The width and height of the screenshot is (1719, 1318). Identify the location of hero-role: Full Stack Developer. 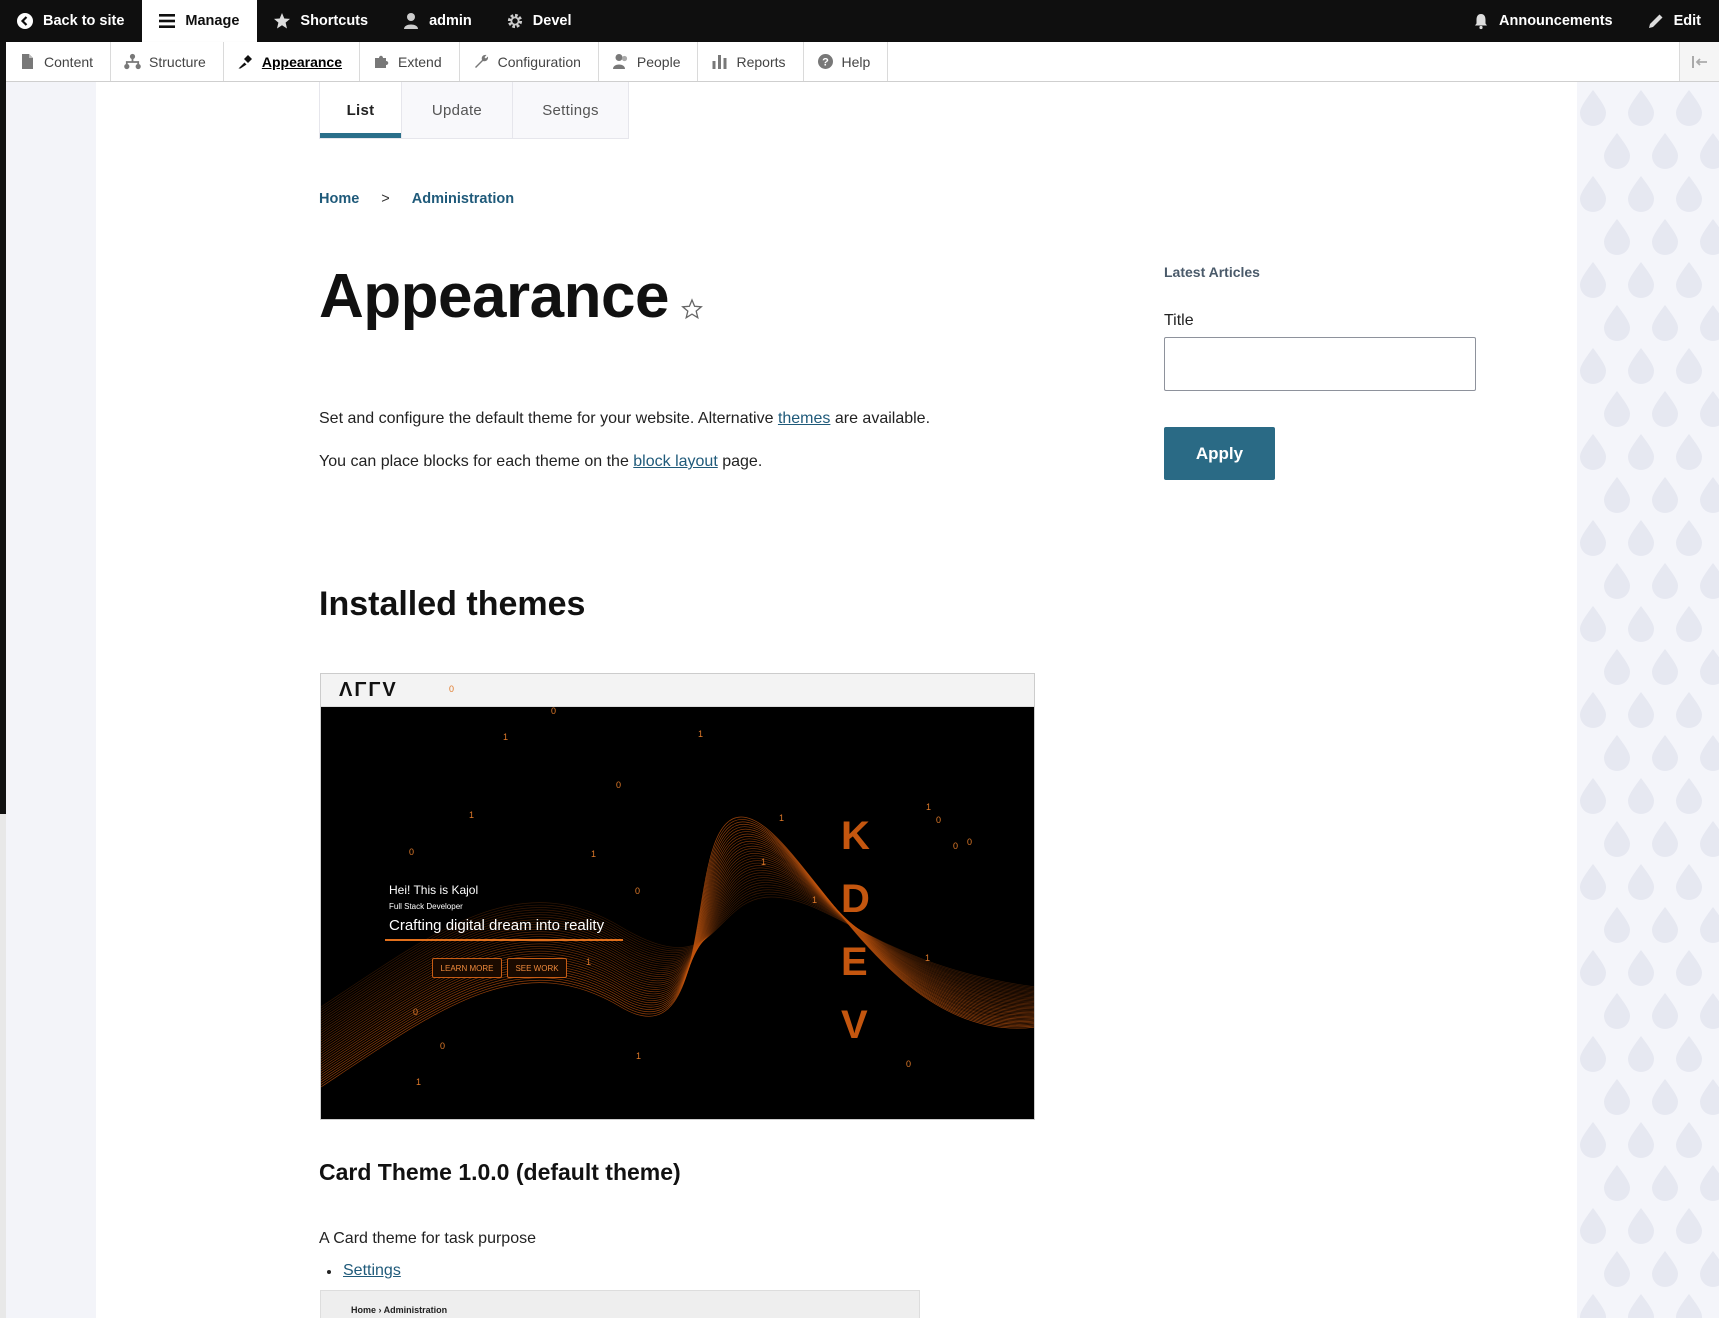
(426, 906).